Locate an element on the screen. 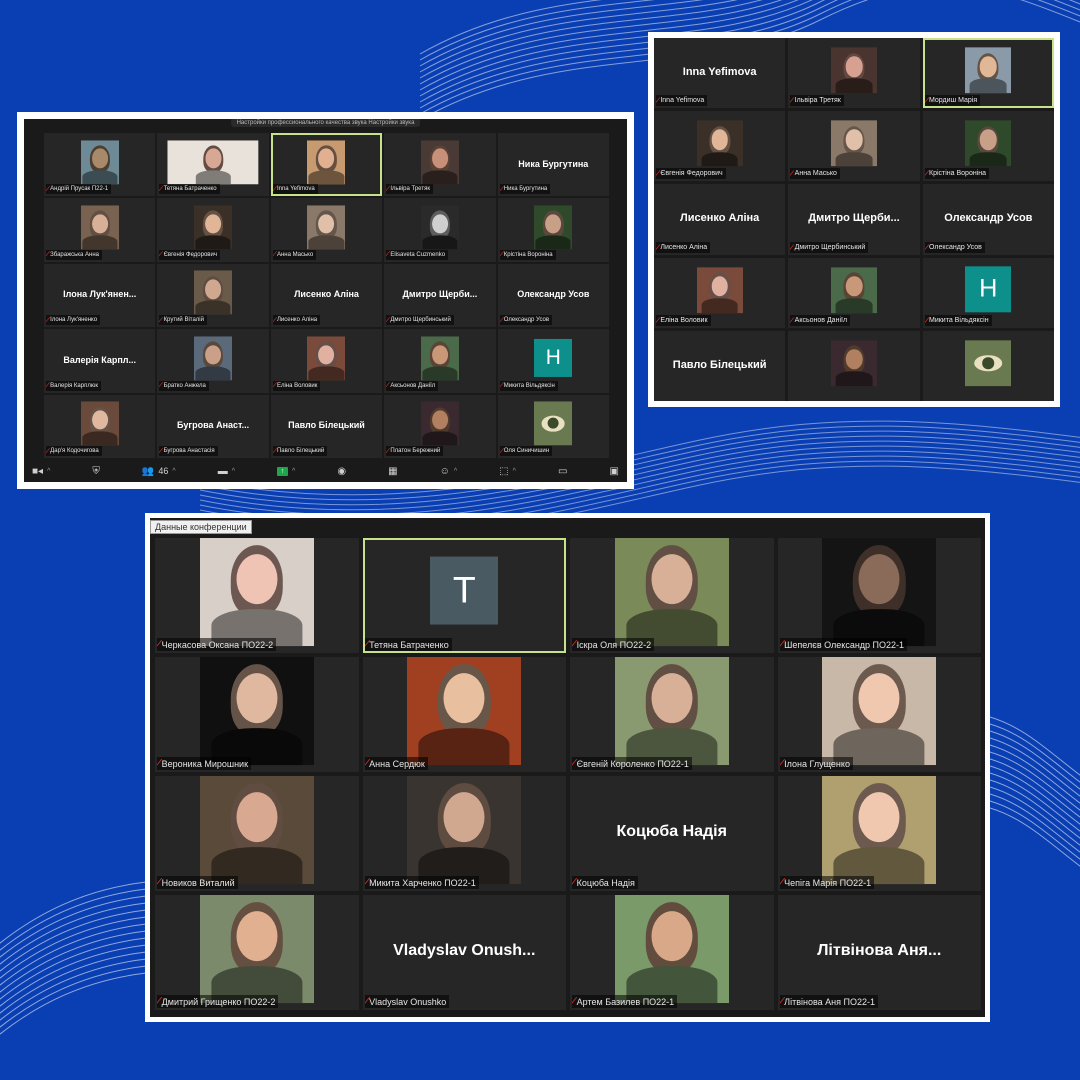 Image resolution: width=1080 pixels, height=1080 pixels. participant-tile: ⁄ Іскра Оля ПО22-2 is located at coordinates (672, 595).